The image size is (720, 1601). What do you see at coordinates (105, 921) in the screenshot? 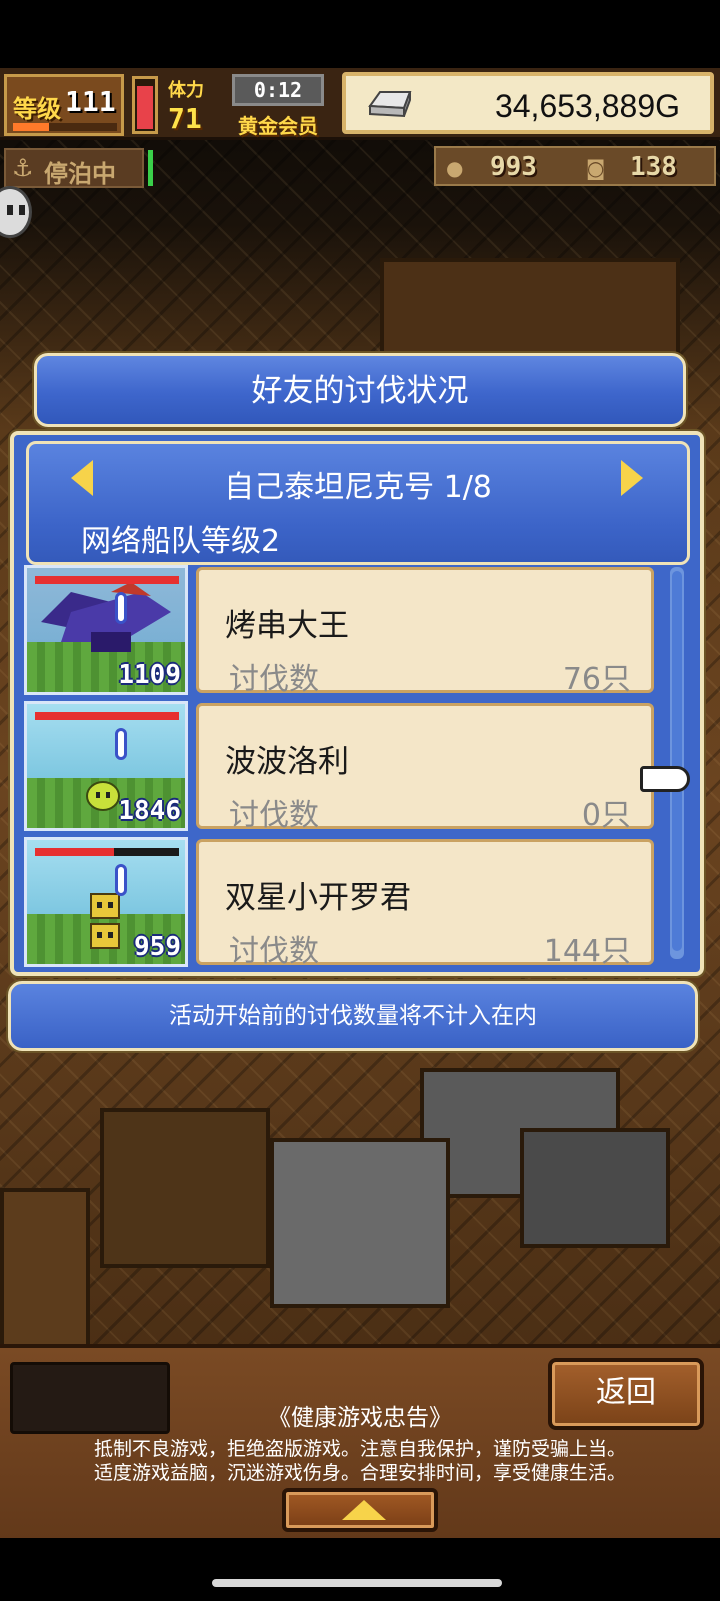
I see `twin-robot-monster-icon` at bounding box center [105, 921].